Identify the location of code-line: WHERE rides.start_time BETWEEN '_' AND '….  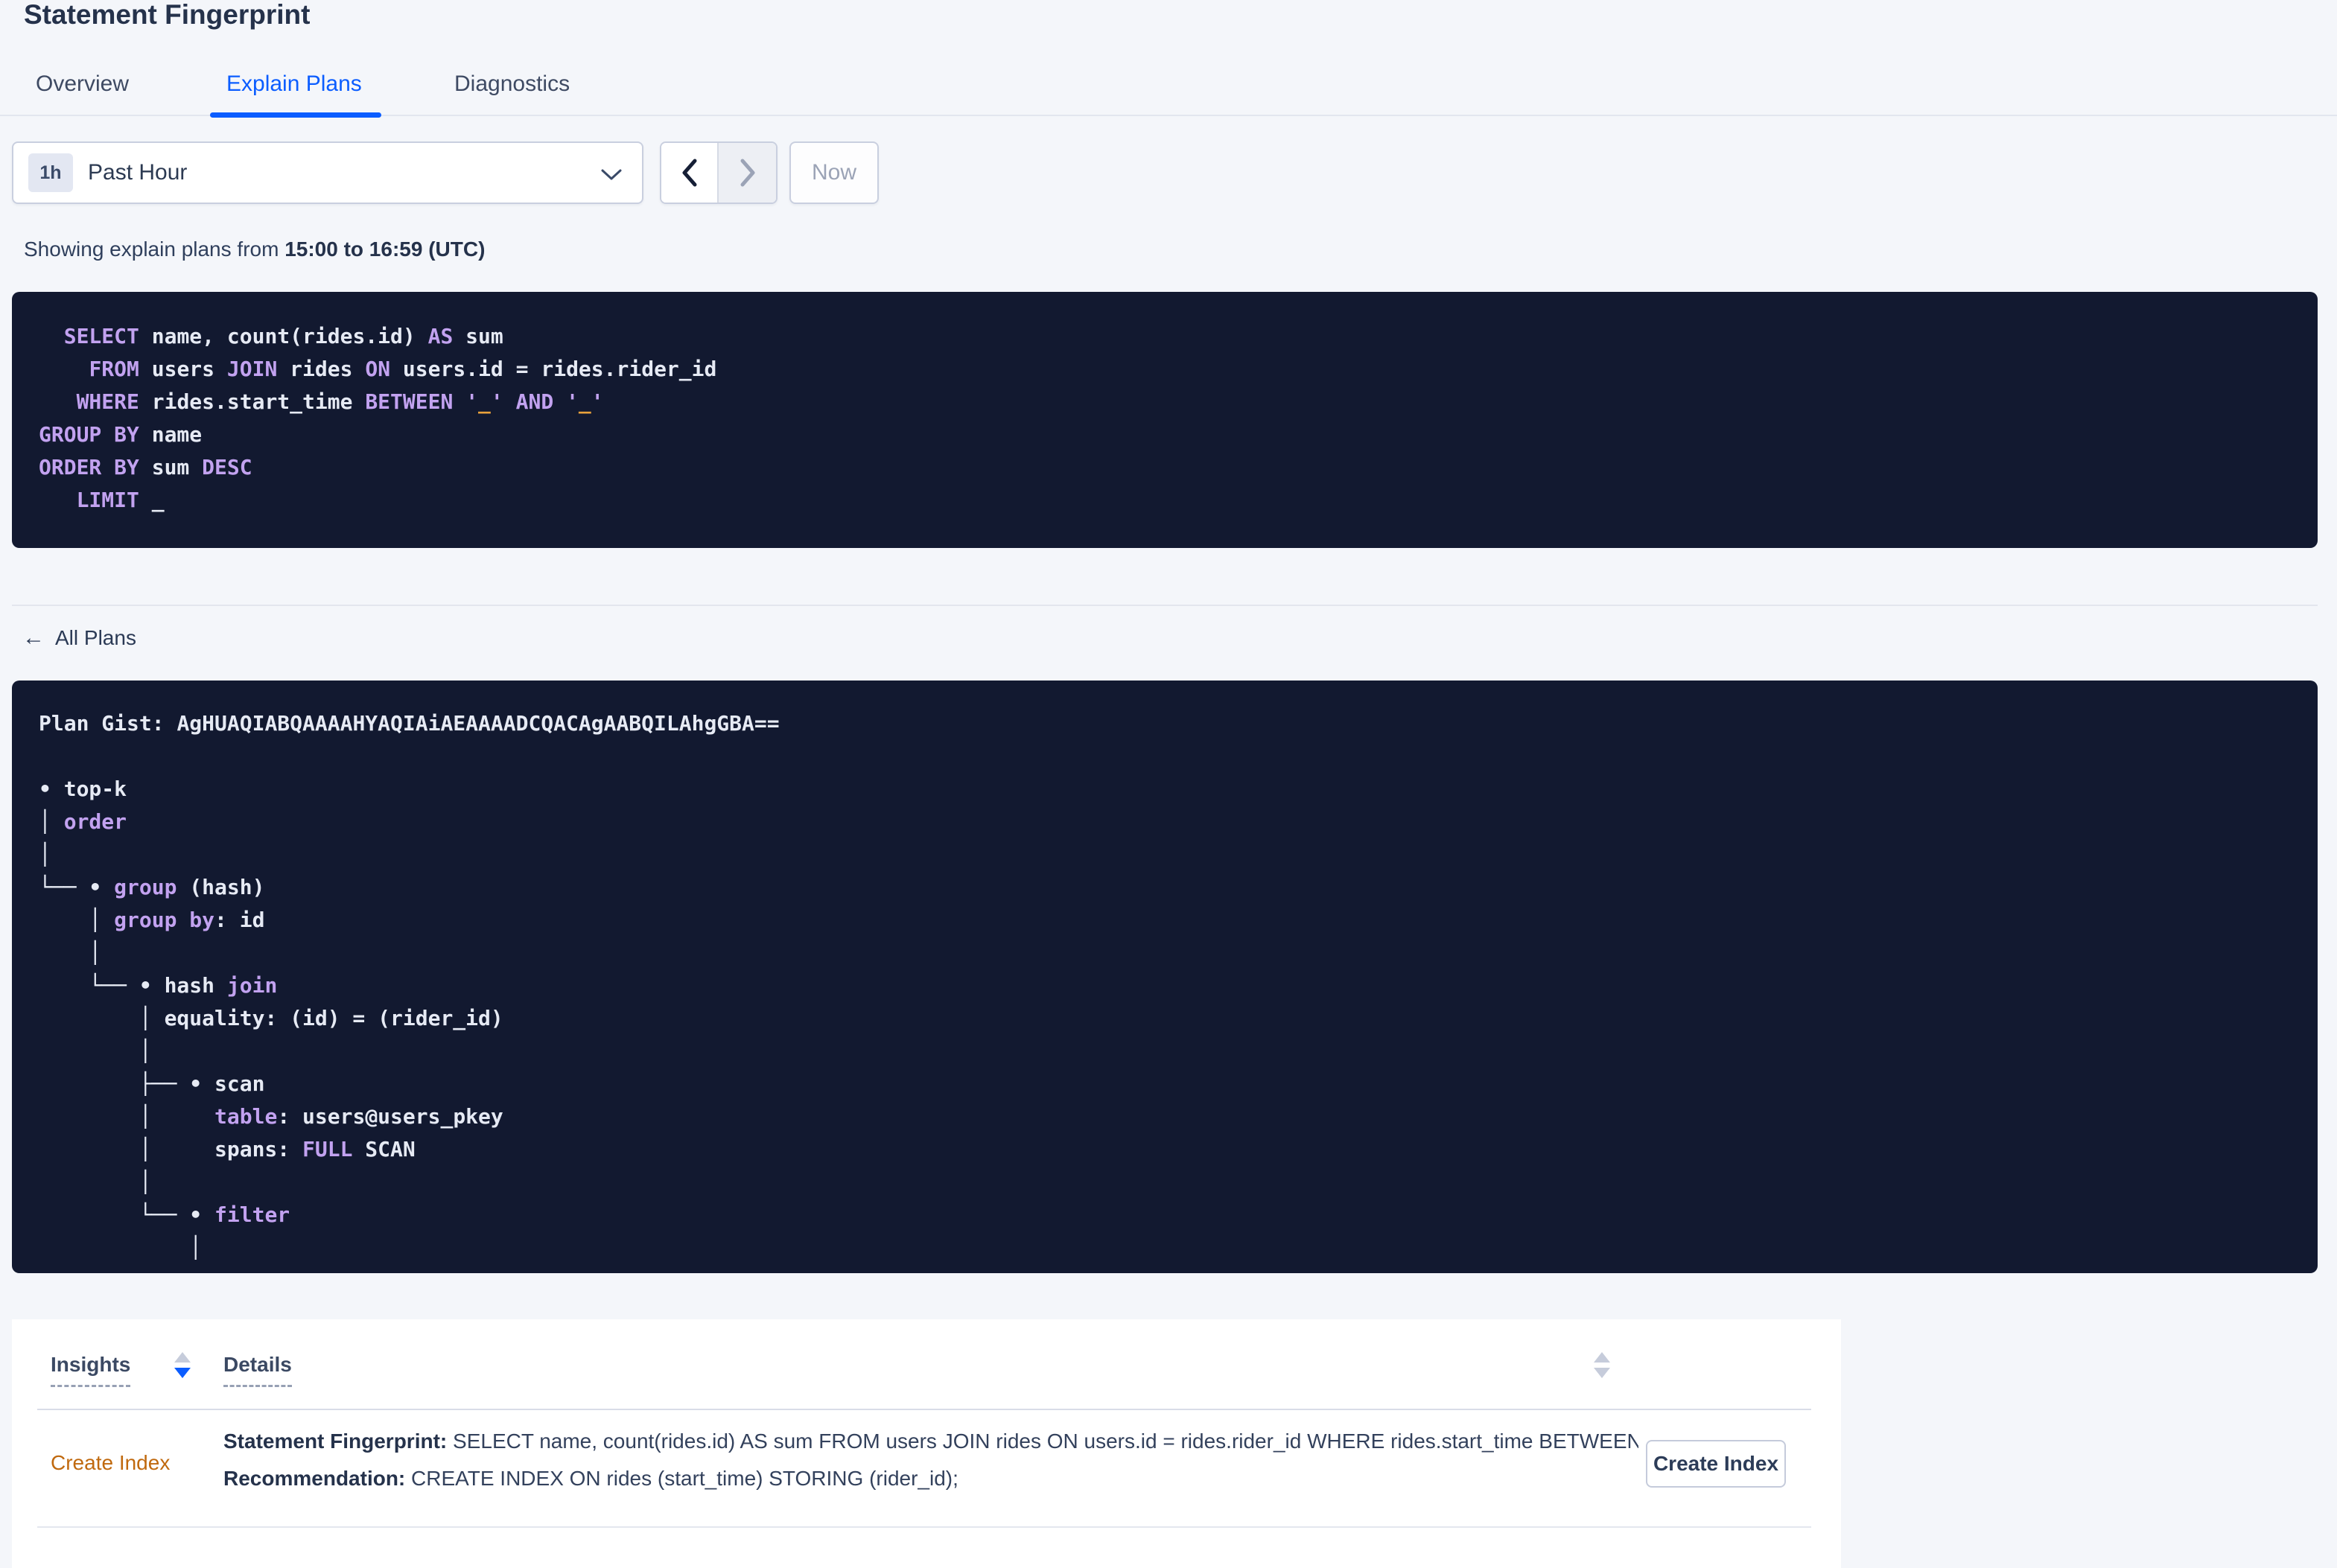
(1178, 402).